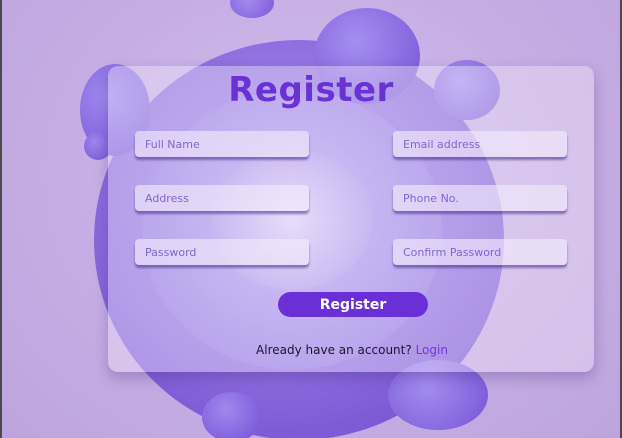 The height and width of the screenshot is (438, 622). What do you see at coordinates (353, 304) in the screenshot?
I see `register-button: Register` at bounding box center [353, 304].